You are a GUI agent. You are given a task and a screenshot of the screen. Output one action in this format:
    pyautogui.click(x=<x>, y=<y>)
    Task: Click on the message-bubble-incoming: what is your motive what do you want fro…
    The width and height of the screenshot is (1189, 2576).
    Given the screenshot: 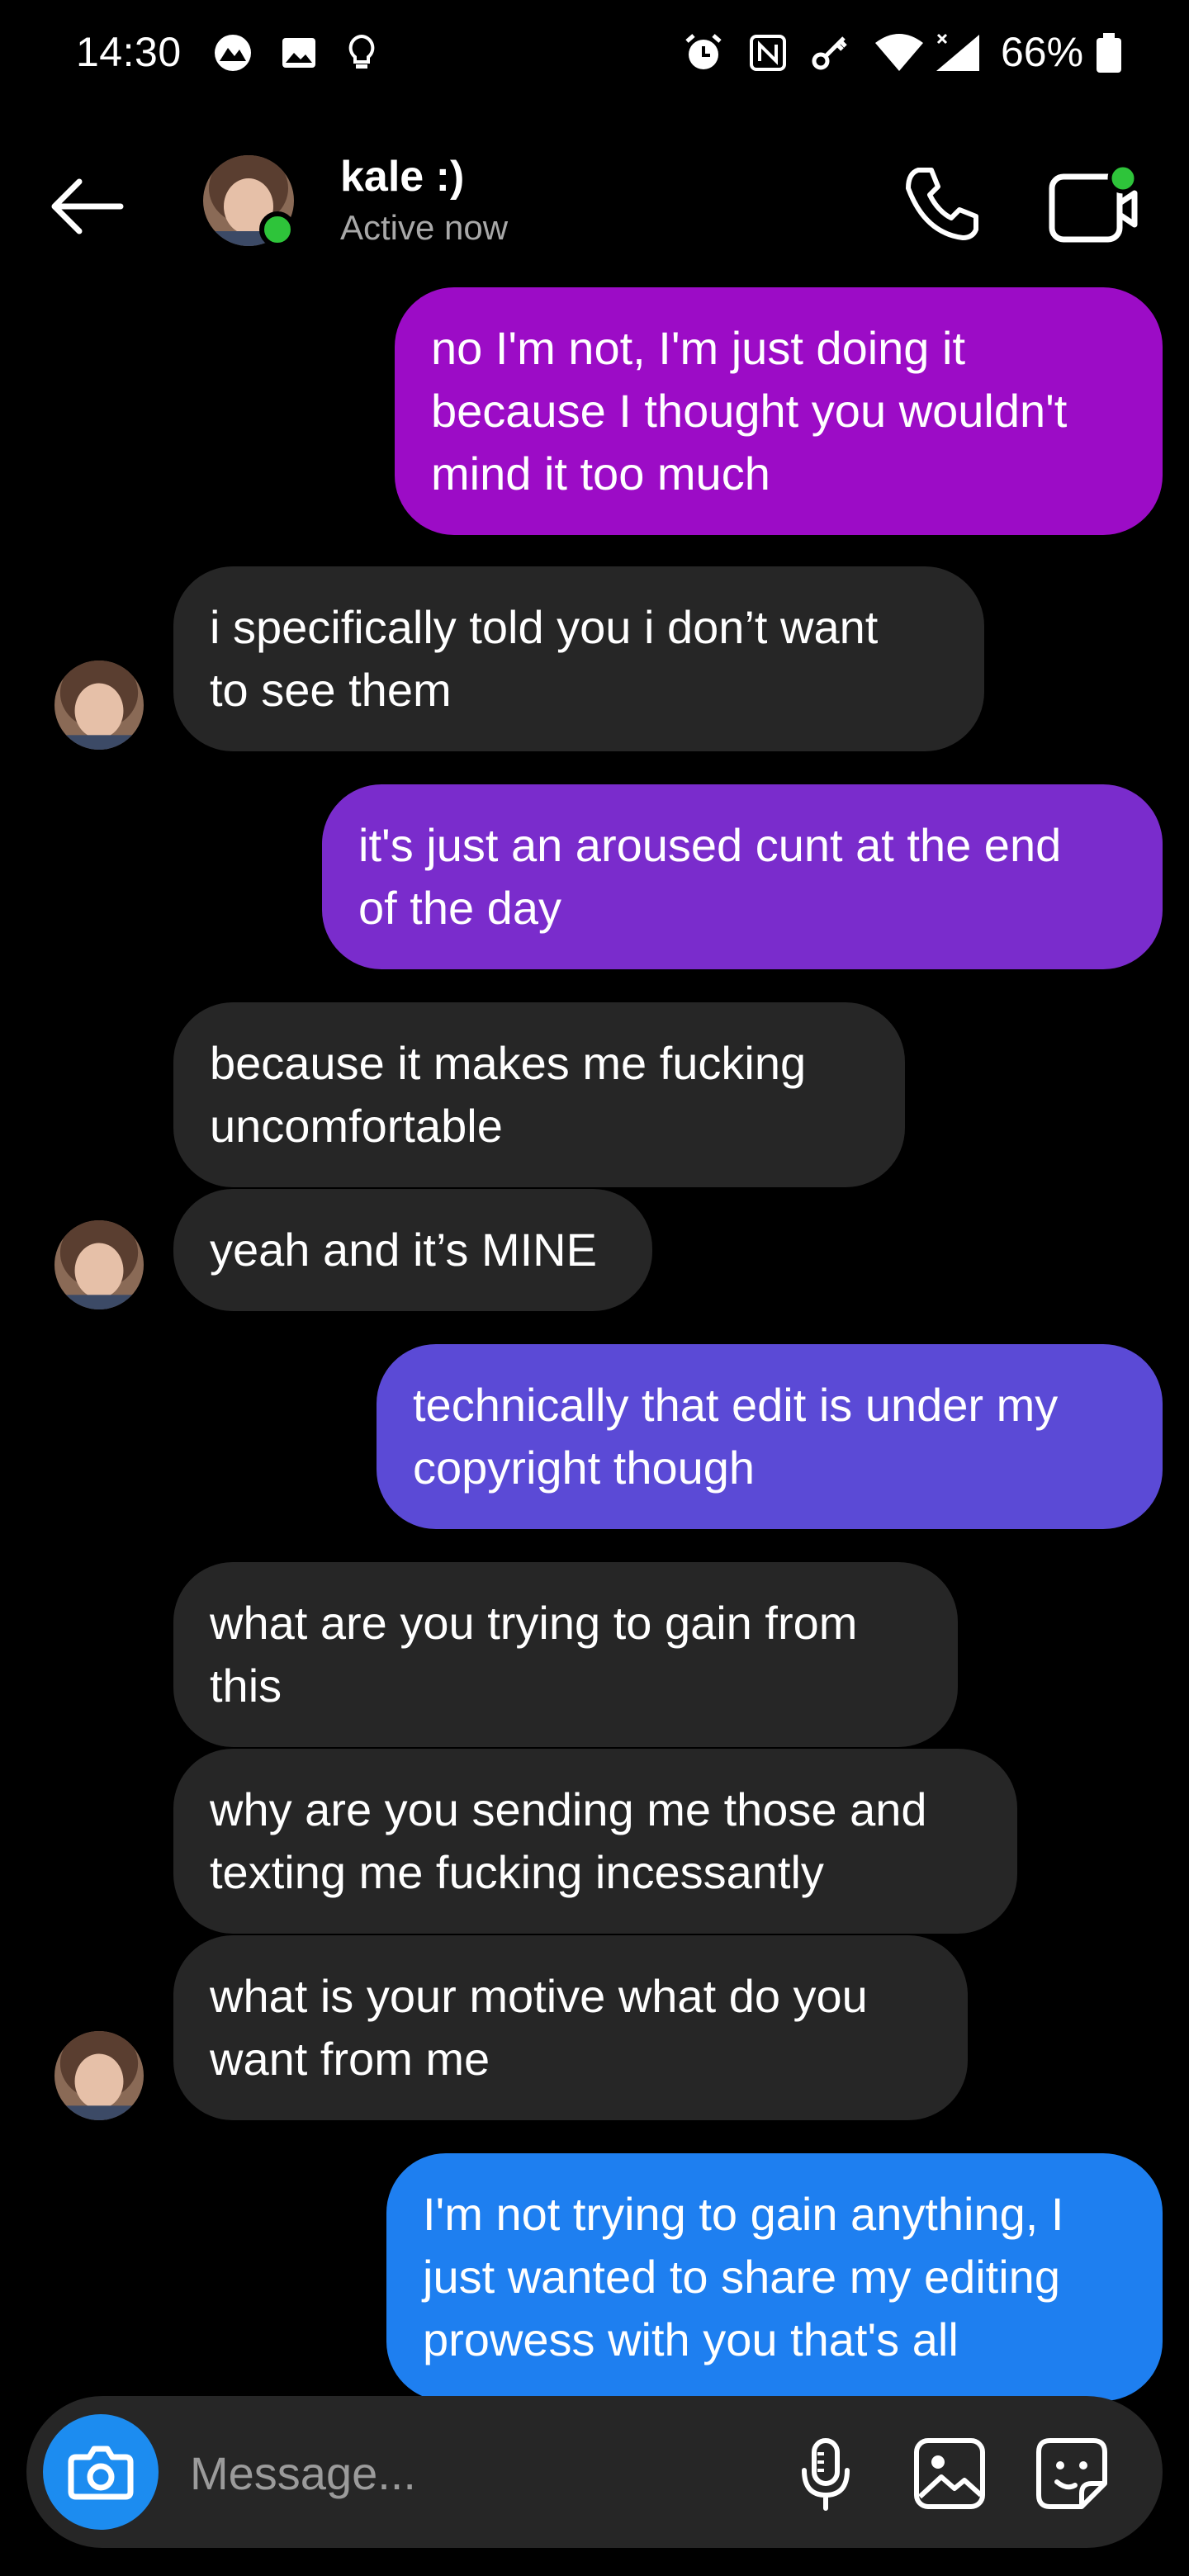 What is the action you would take?
    pyautogui.click(x=570, y=2027)
    